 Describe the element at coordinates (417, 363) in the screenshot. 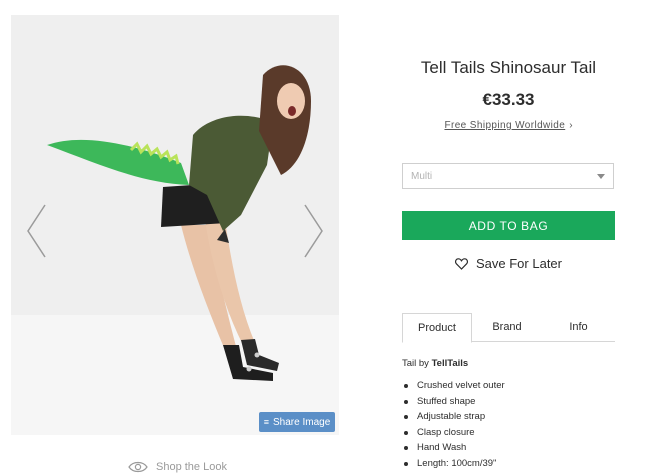

I see `brand-prefix: Tail by` at that location.